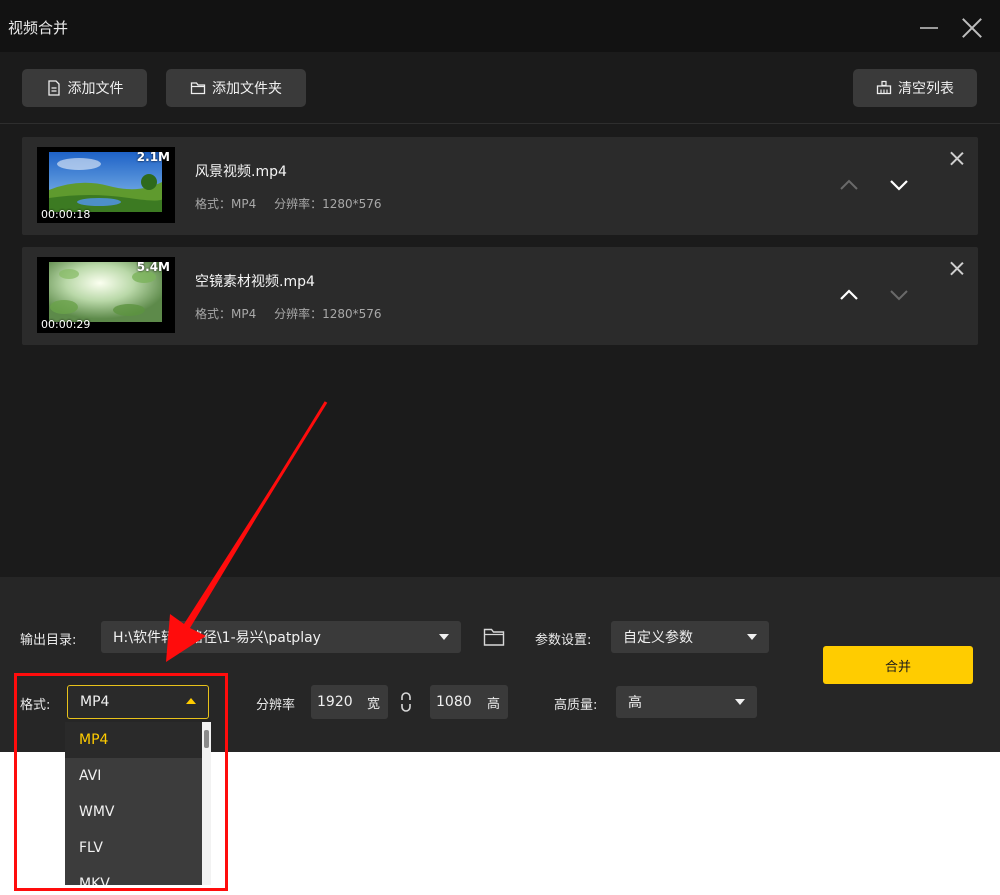  What do you see at coordinates (153, 157) in the screenshot?
I see `file-size: 2.1M` at bounding box center [153, 157].